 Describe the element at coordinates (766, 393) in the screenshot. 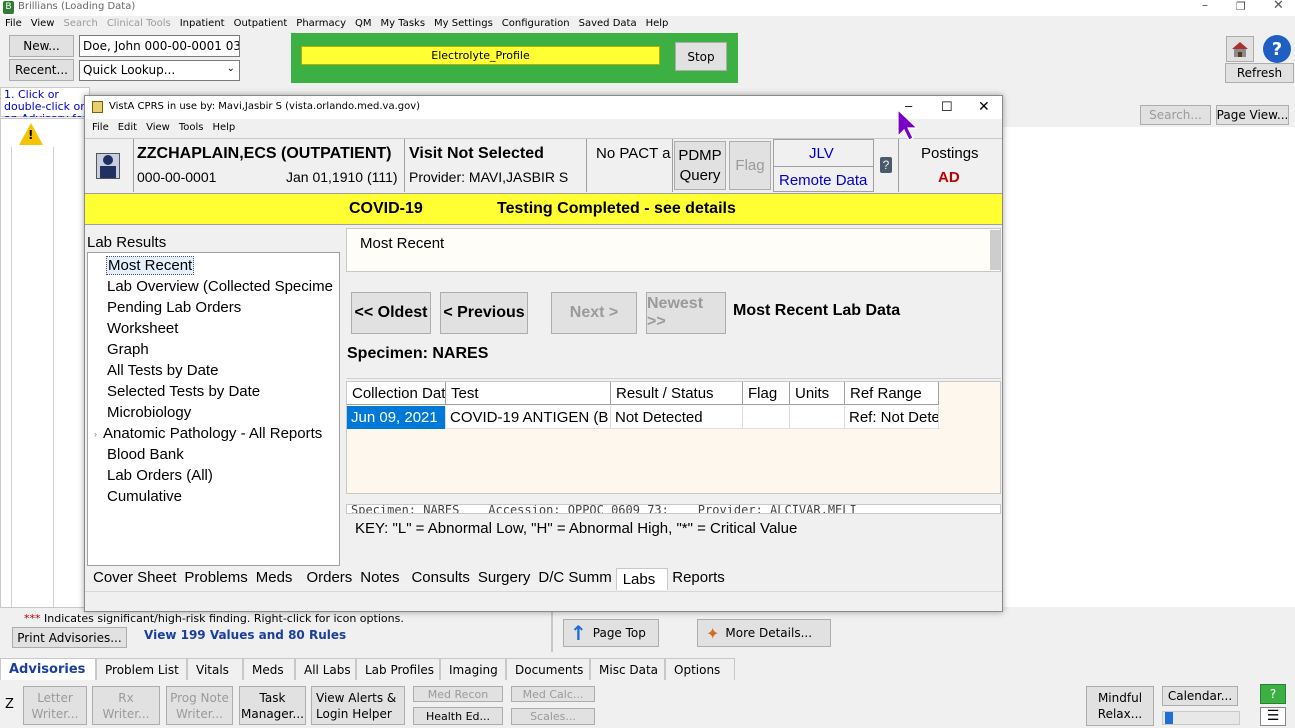

I see `col-flag: Flag` at that location.